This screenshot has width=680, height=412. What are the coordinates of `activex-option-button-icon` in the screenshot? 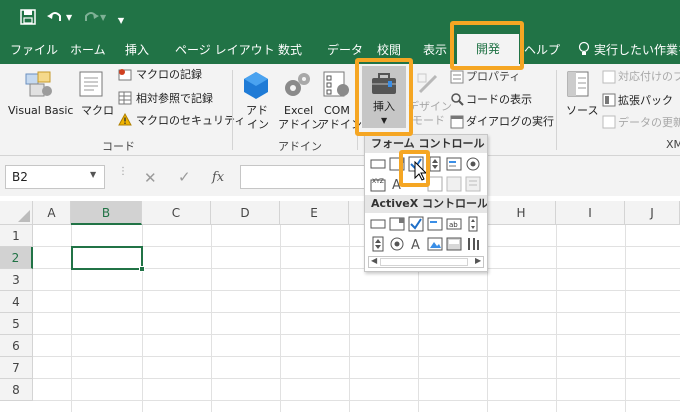 It's located at (397, 244).